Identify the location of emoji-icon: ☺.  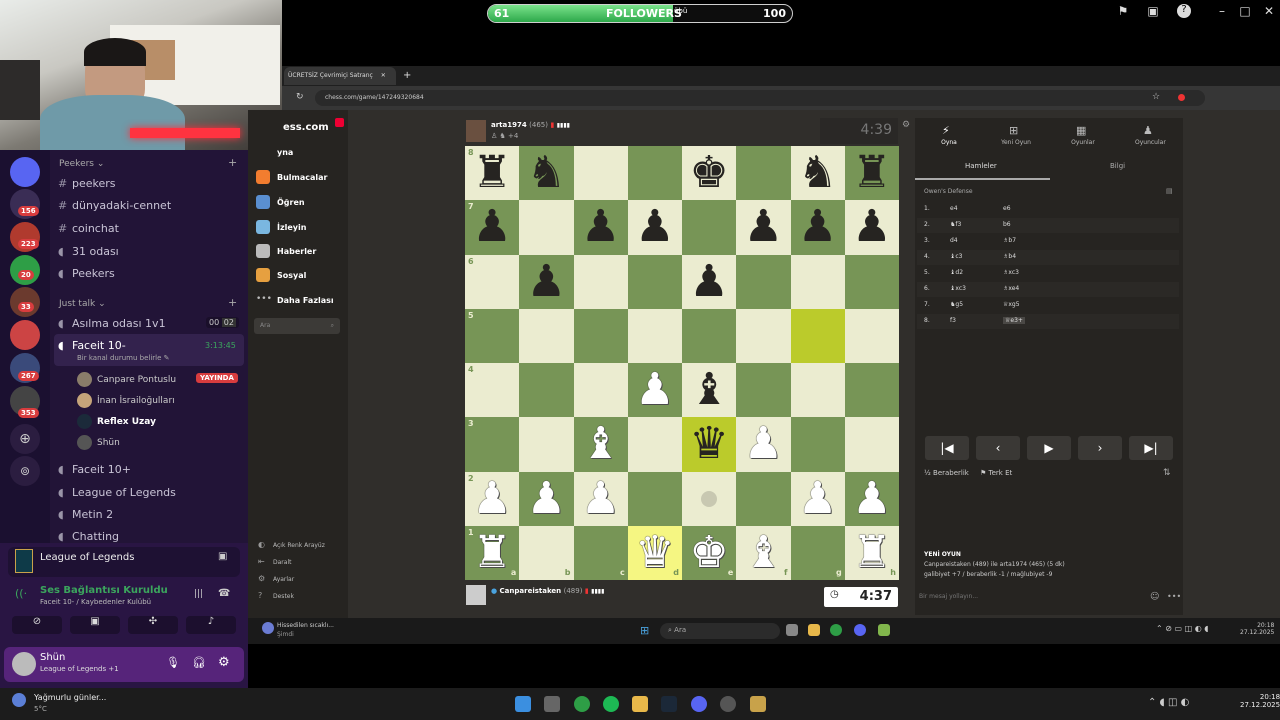
(1154, 597).